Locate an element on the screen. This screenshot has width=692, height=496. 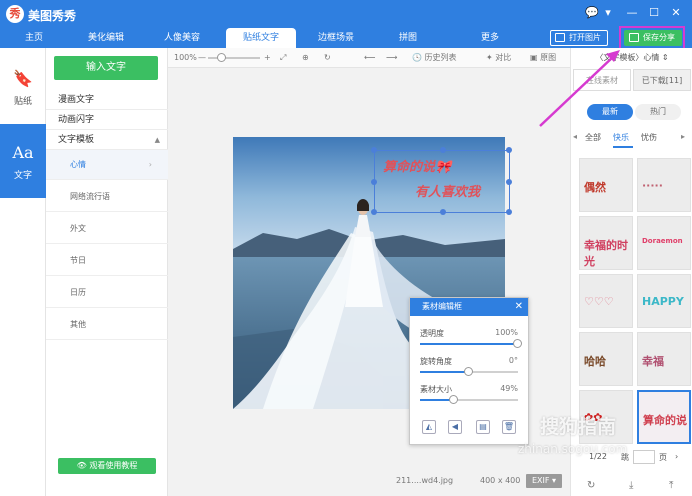
watermark-url: zhinan.sogou.com is located at coordinates (573, 449).